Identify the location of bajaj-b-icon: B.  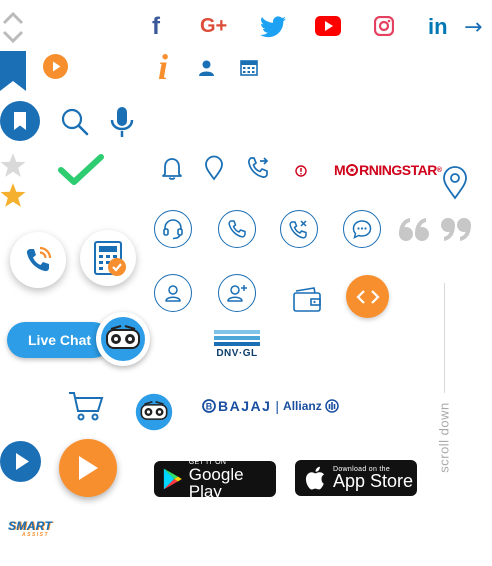
(209, 406).